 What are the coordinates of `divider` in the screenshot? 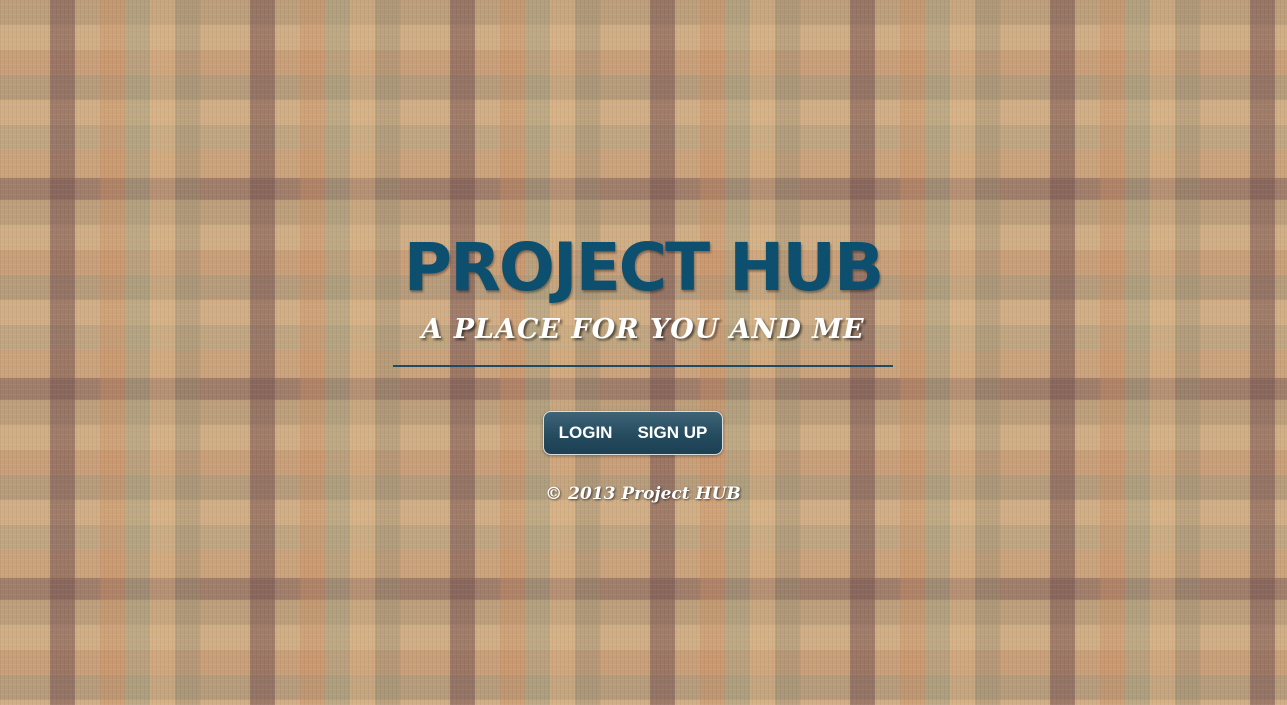 It's located at (643, 366).